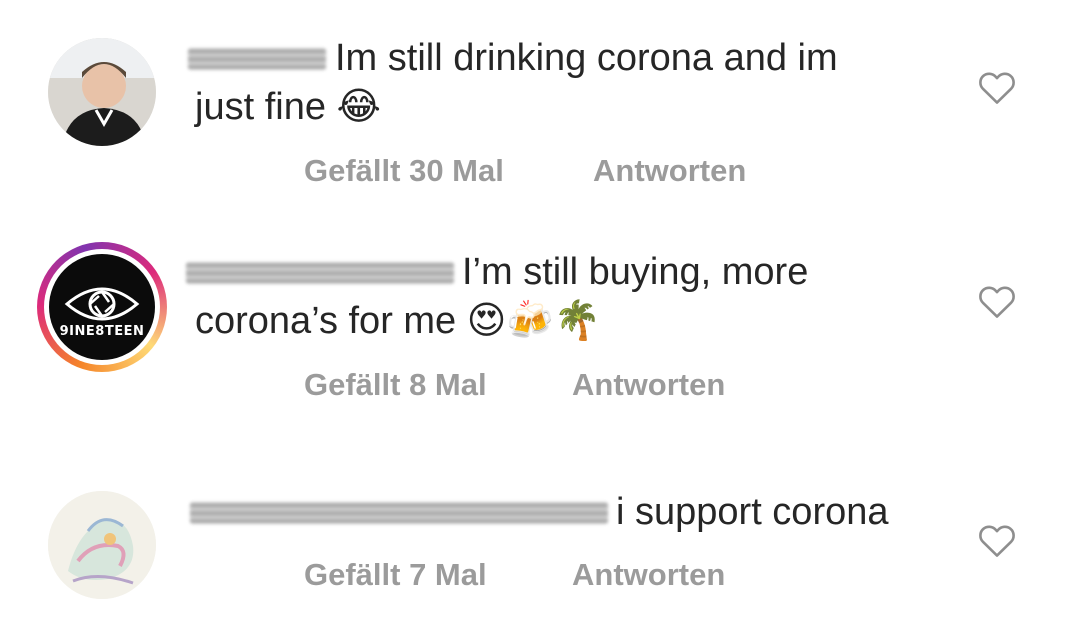 The image size is (1080, 635). I want to click on avatar-photo, so click(102, 92).